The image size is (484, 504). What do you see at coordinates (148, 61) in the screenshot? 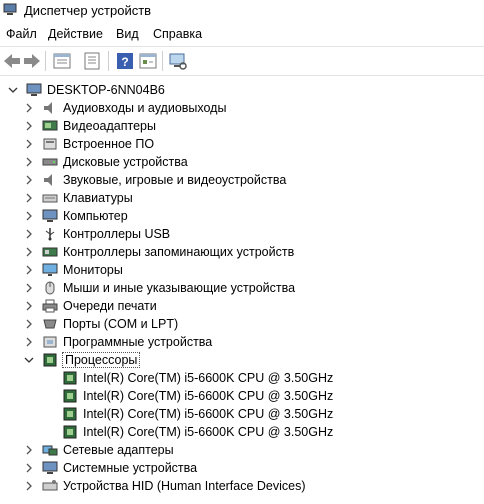
I see `show-hidden-icon` at bounding box center [148, 61].